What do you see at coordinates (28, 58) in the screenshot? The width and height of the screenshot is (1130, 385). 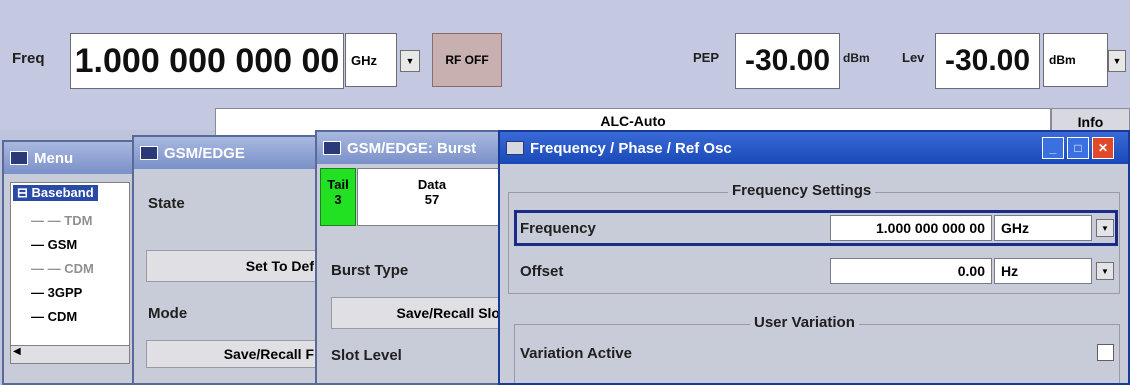 I see `freq-label: Freq` at bounding box center [28, 58].